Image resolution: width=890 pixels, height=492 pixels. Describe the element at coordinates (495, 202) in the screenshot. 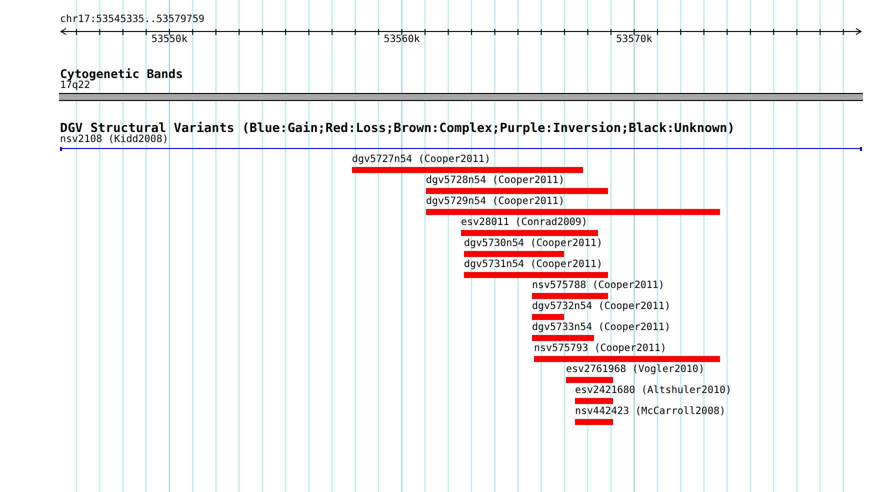

I see `variant-label: dgv5729n54 (Cooper2011)` at that location.